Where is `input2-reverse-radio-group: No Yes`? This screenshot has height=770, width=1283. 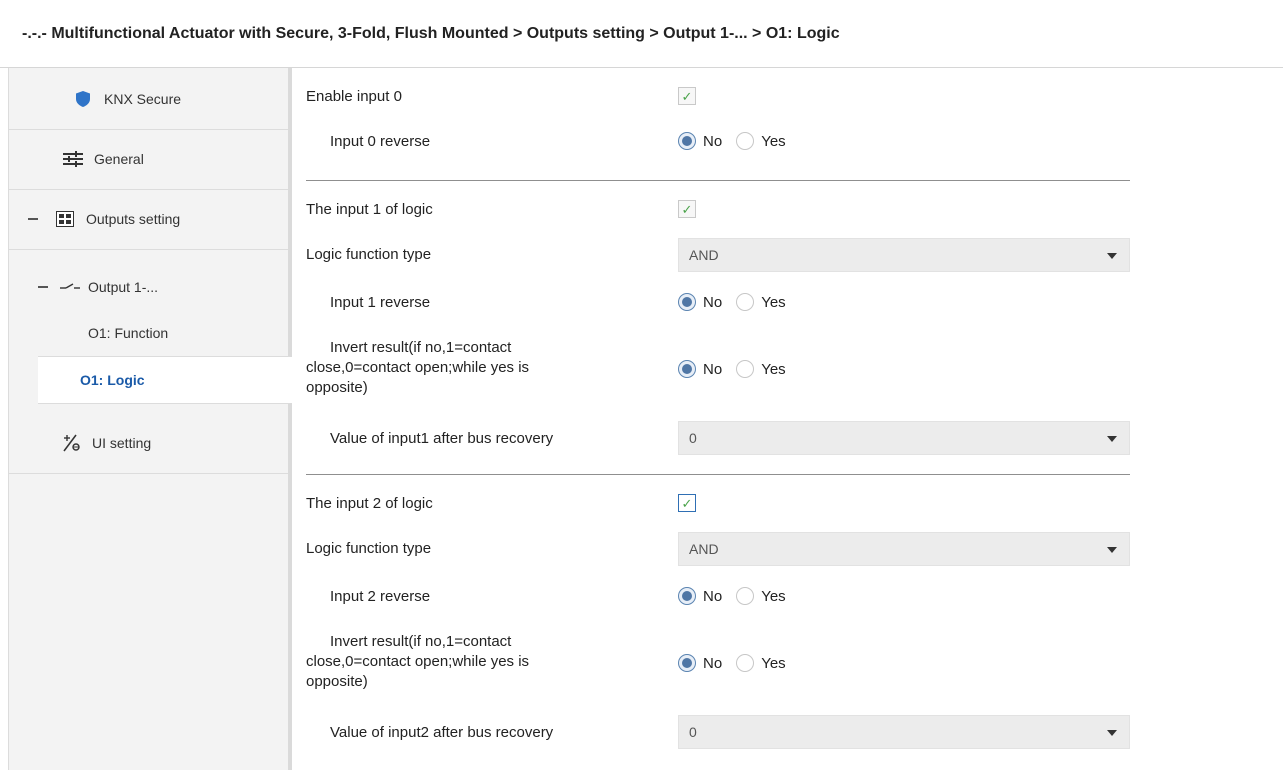 input2-reverse-radio-group: No Yes is located at coordinates (739, 596).